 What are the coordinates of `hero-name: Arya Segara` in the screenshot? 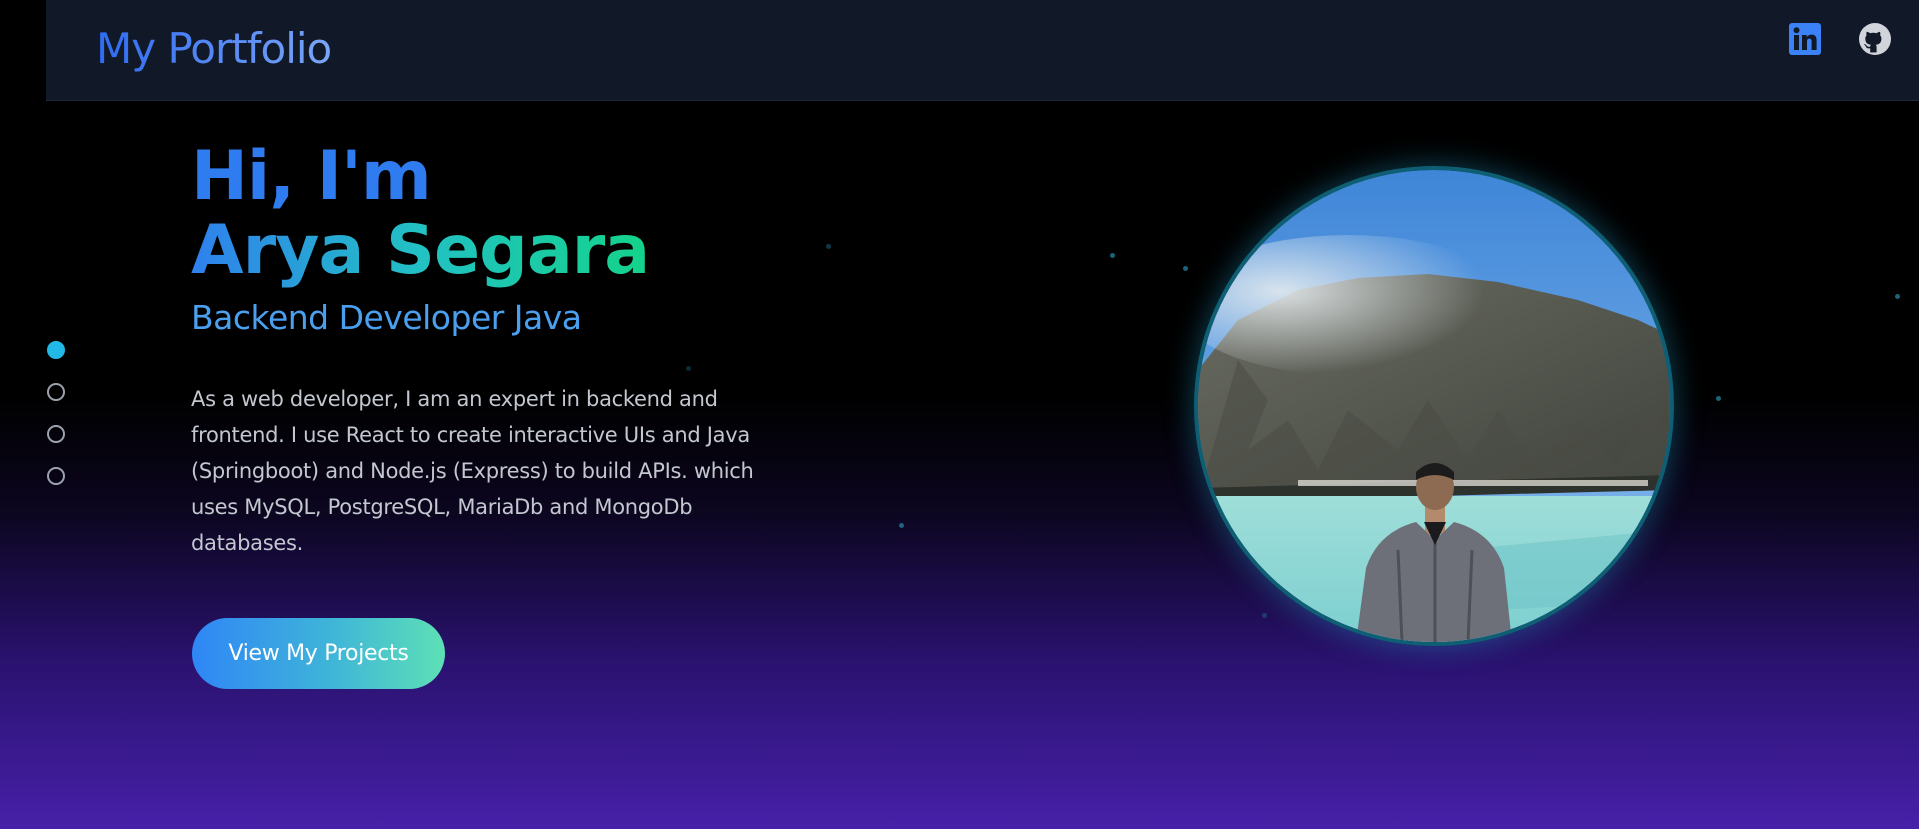 It's located at (420, 250).